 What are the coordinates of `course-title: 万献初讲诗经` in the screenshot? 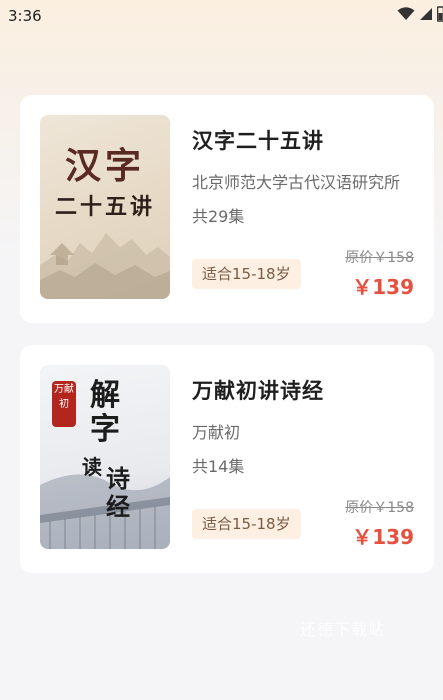 It's located at (258, 390).